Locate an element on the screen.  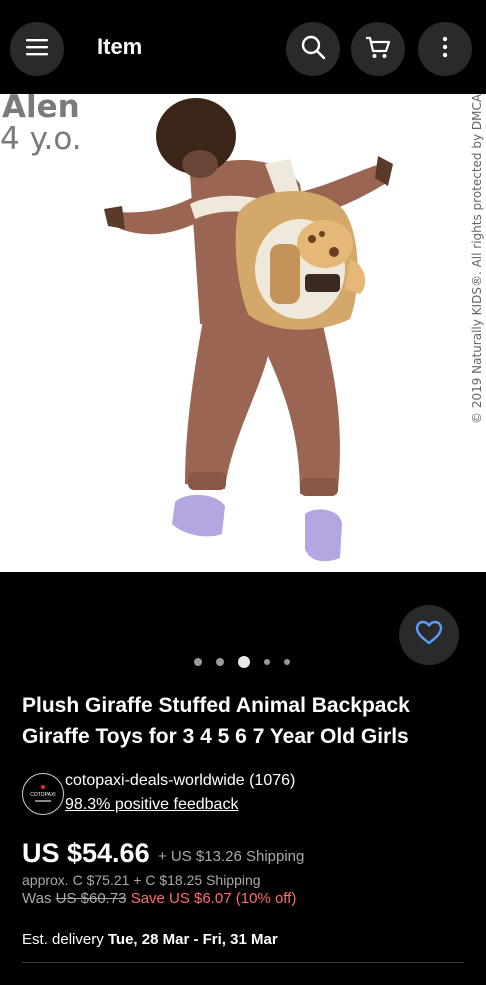
heart-icon is located at coordinates (429, 635).